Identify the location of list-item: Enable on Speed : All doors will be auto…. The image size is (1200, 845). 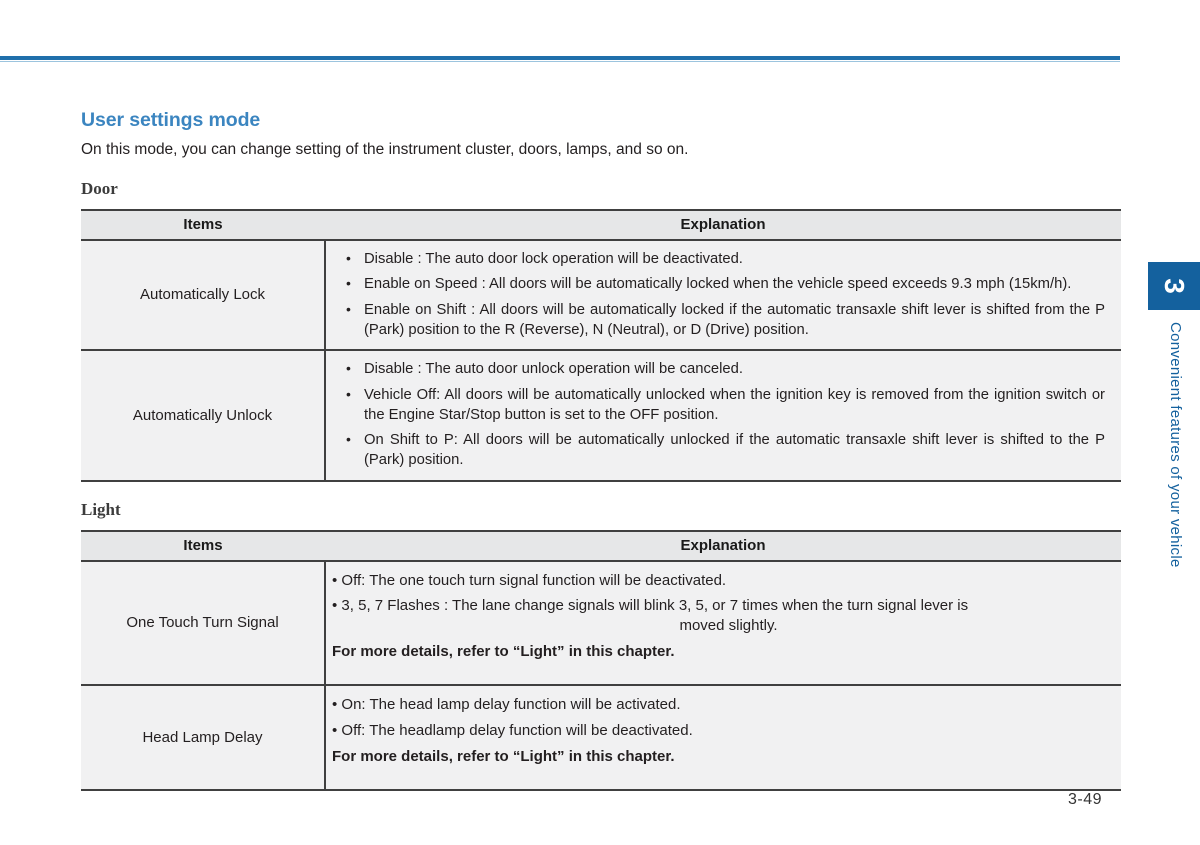
(724, 284).